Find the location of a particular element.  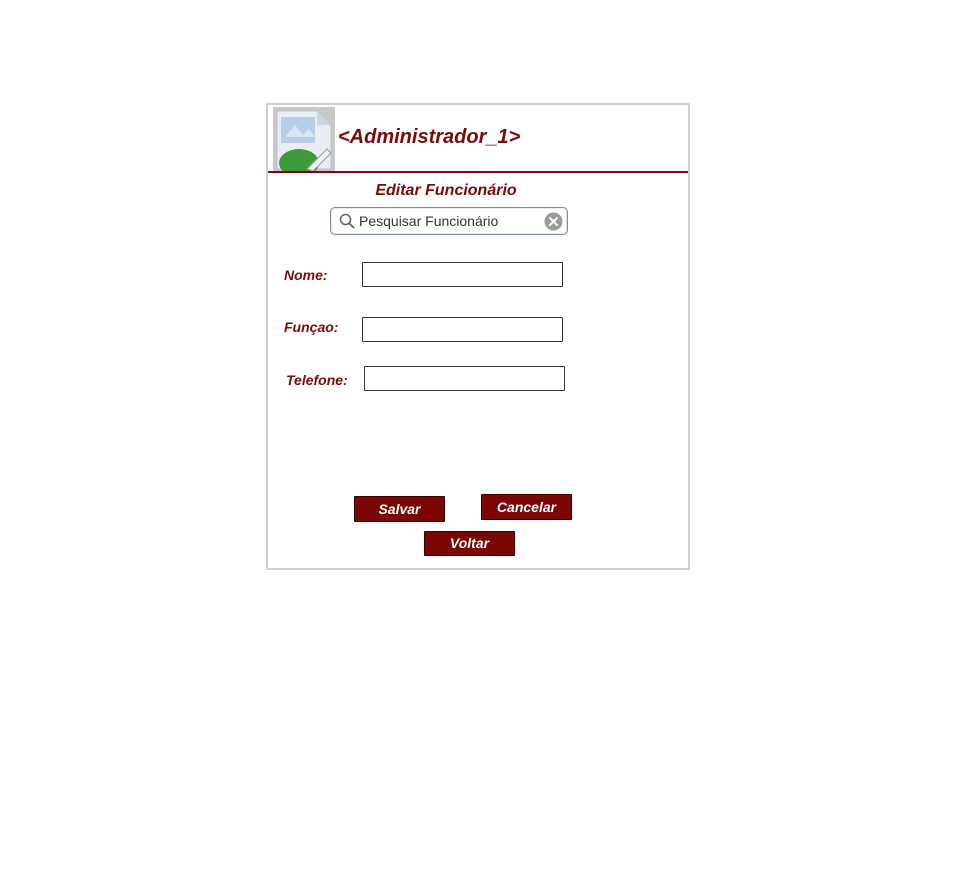

image-placeholder-icon is located at coordinates (304, 139).